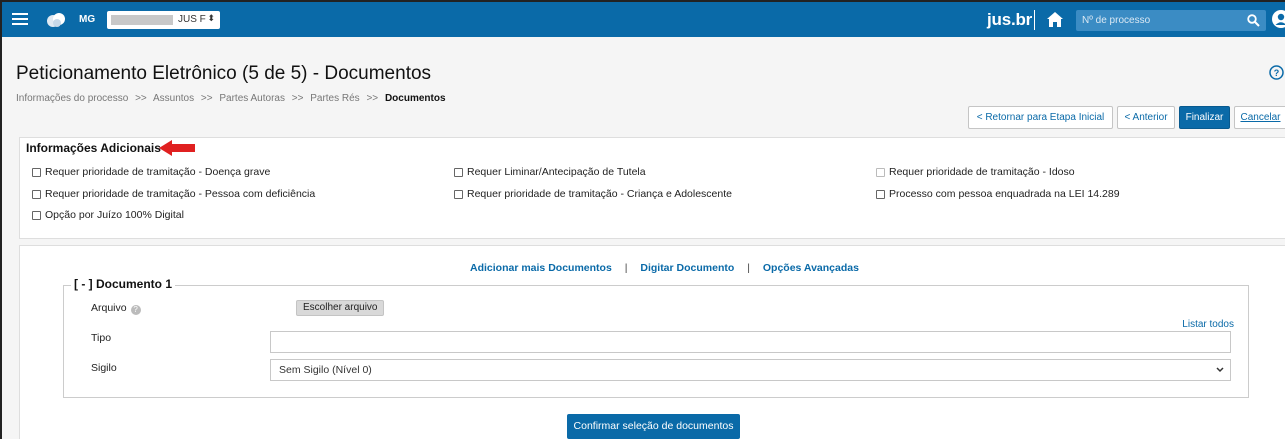 Image resolution: width=1285 pixels, height=439 pixels. Describe the element at coordinates (340, 308) in the screenshot. I see `choose-file-button: Escolher arquivo` at that location.